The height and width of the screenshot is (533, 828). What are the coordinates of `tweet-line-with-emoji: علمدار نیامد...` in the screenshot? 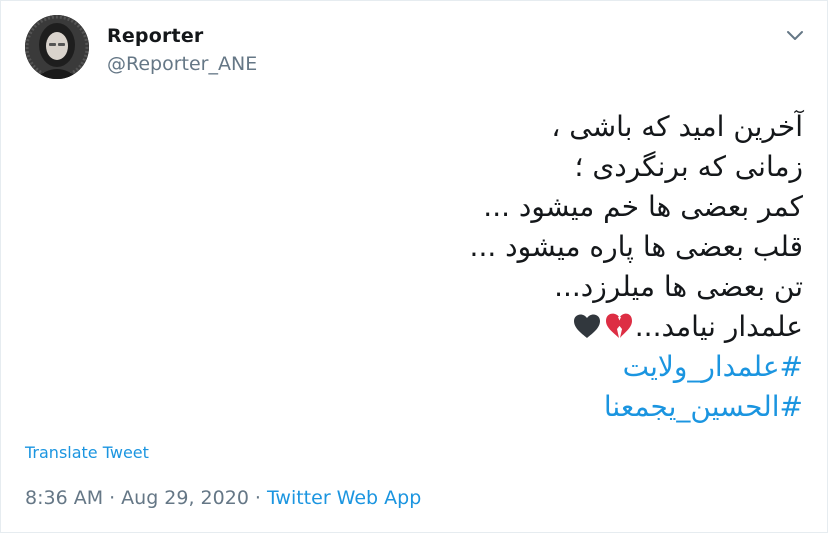 It's located at (423, 327).